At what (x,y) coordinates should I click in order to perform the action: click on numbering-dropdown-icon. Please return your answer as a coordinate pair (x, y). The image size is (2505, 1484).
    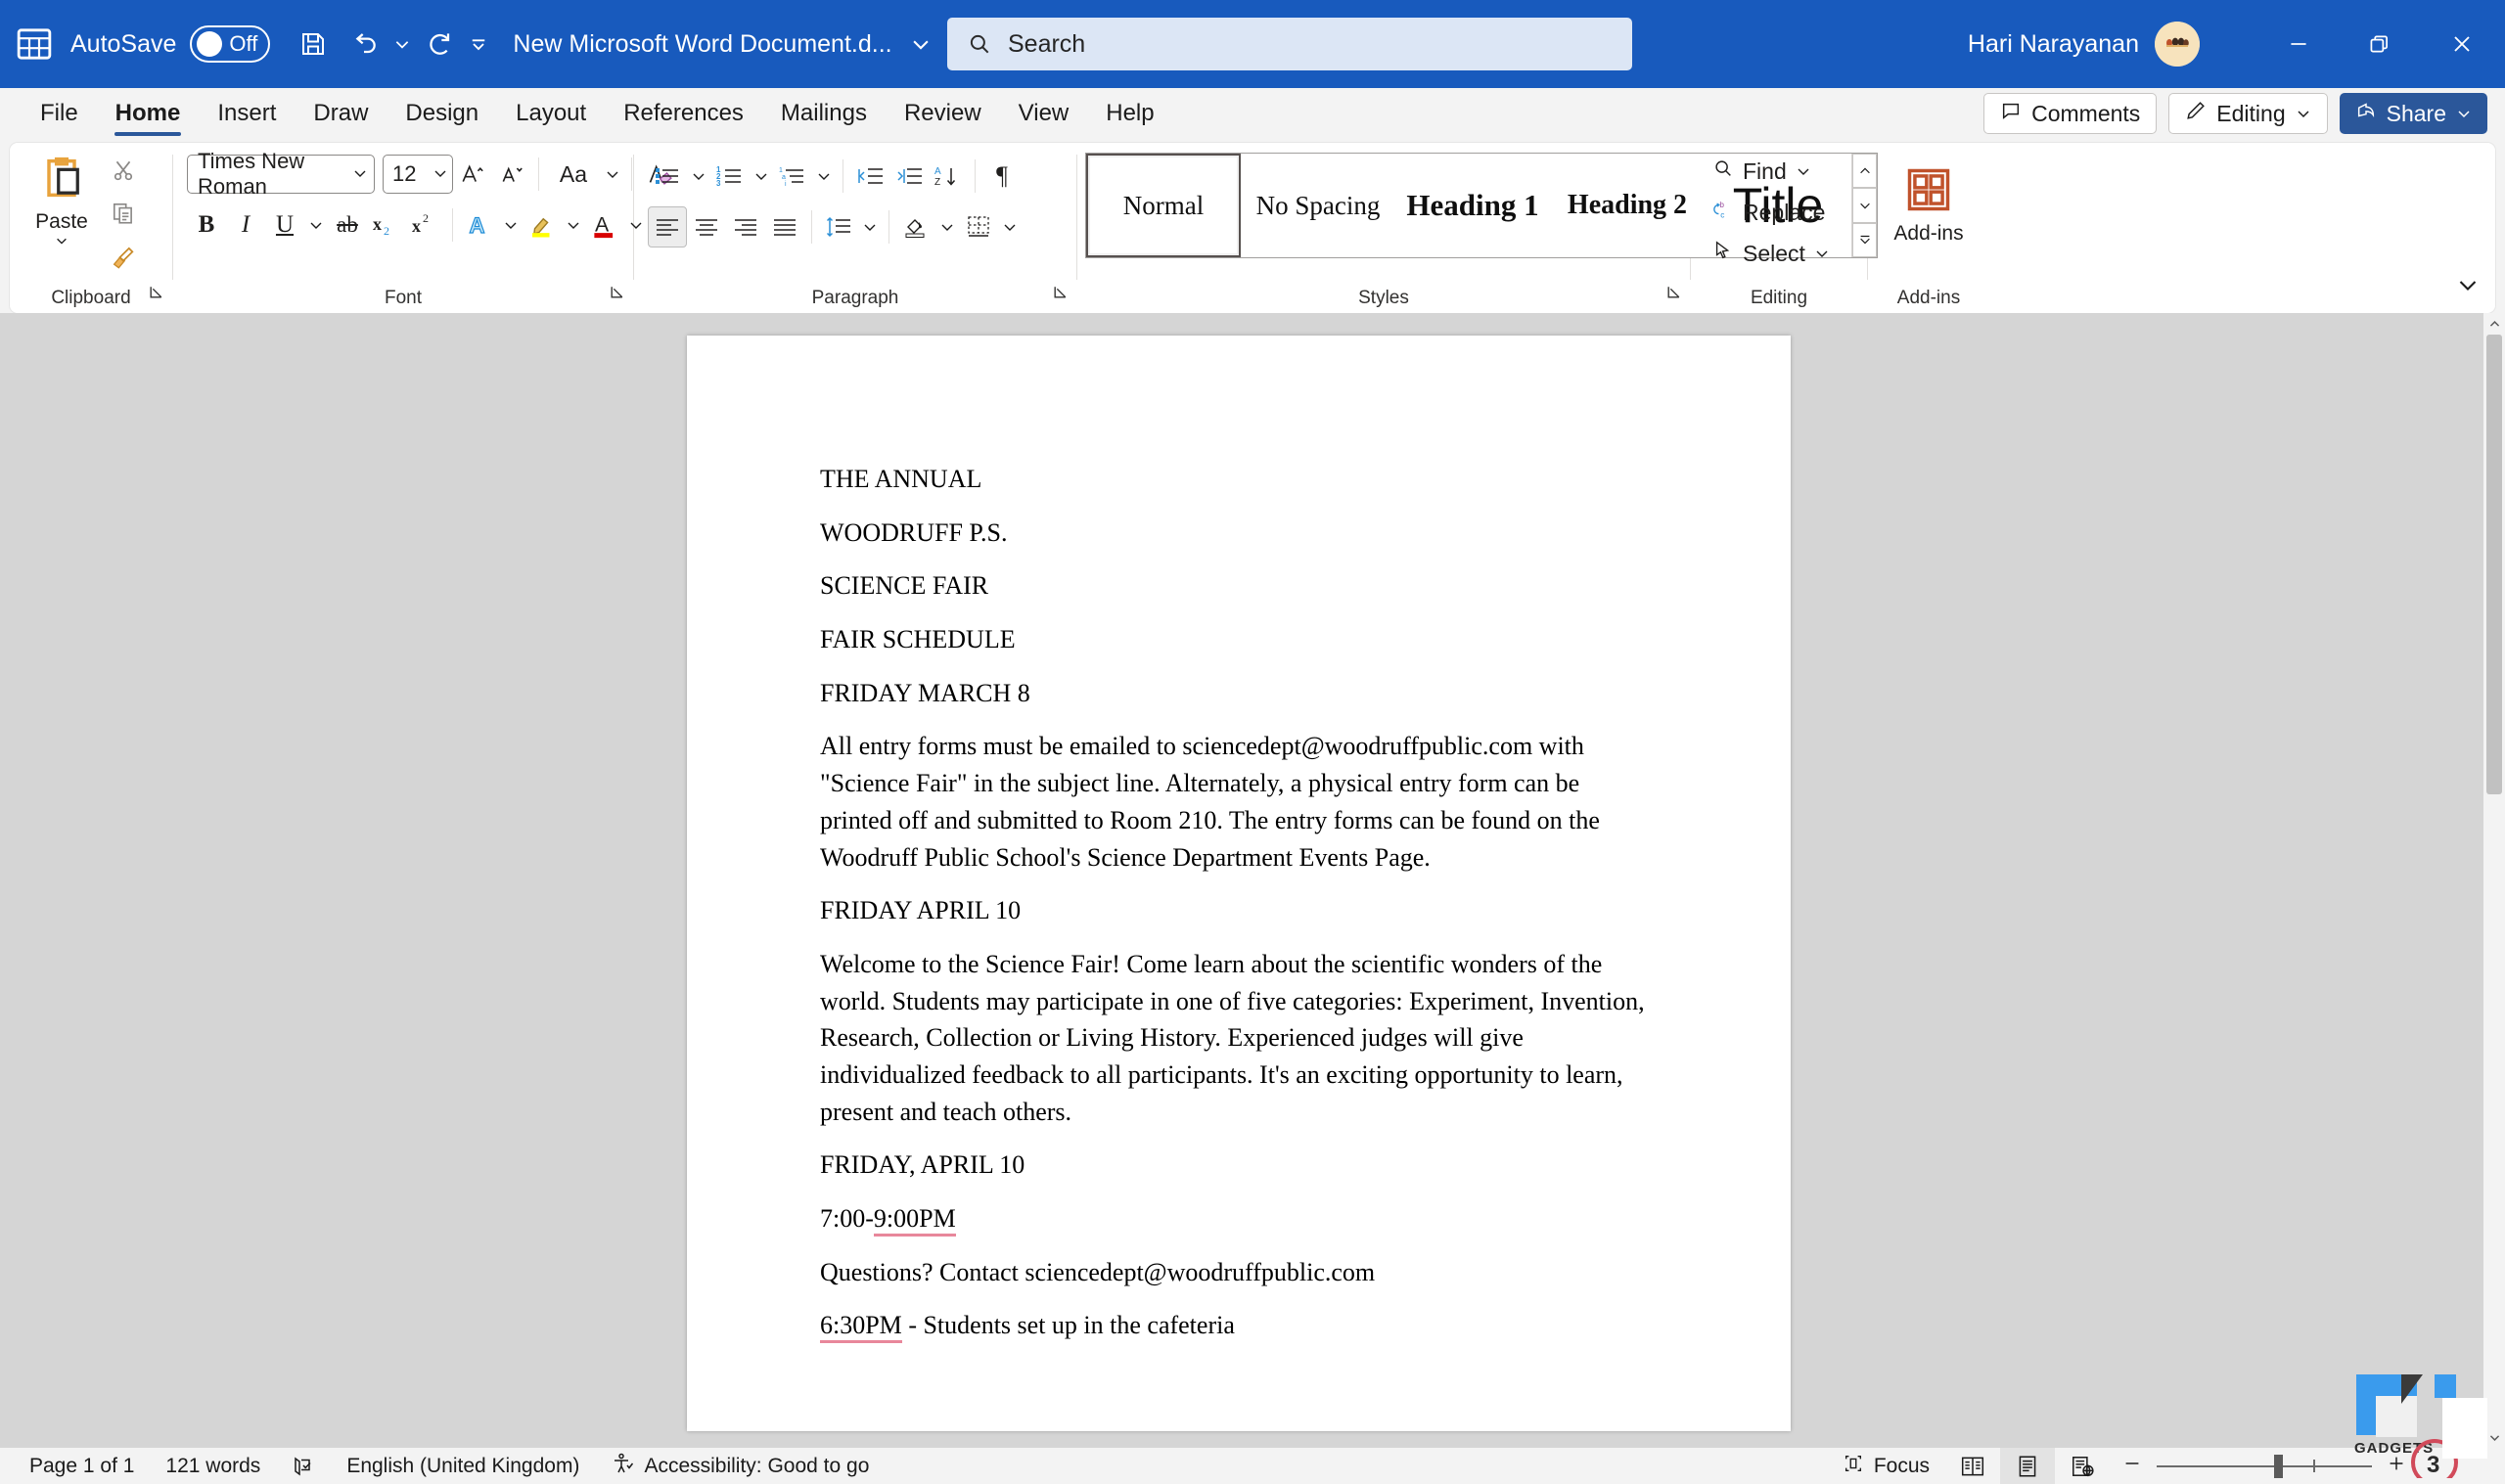
    Looking at the image, I should click on (761, 176).